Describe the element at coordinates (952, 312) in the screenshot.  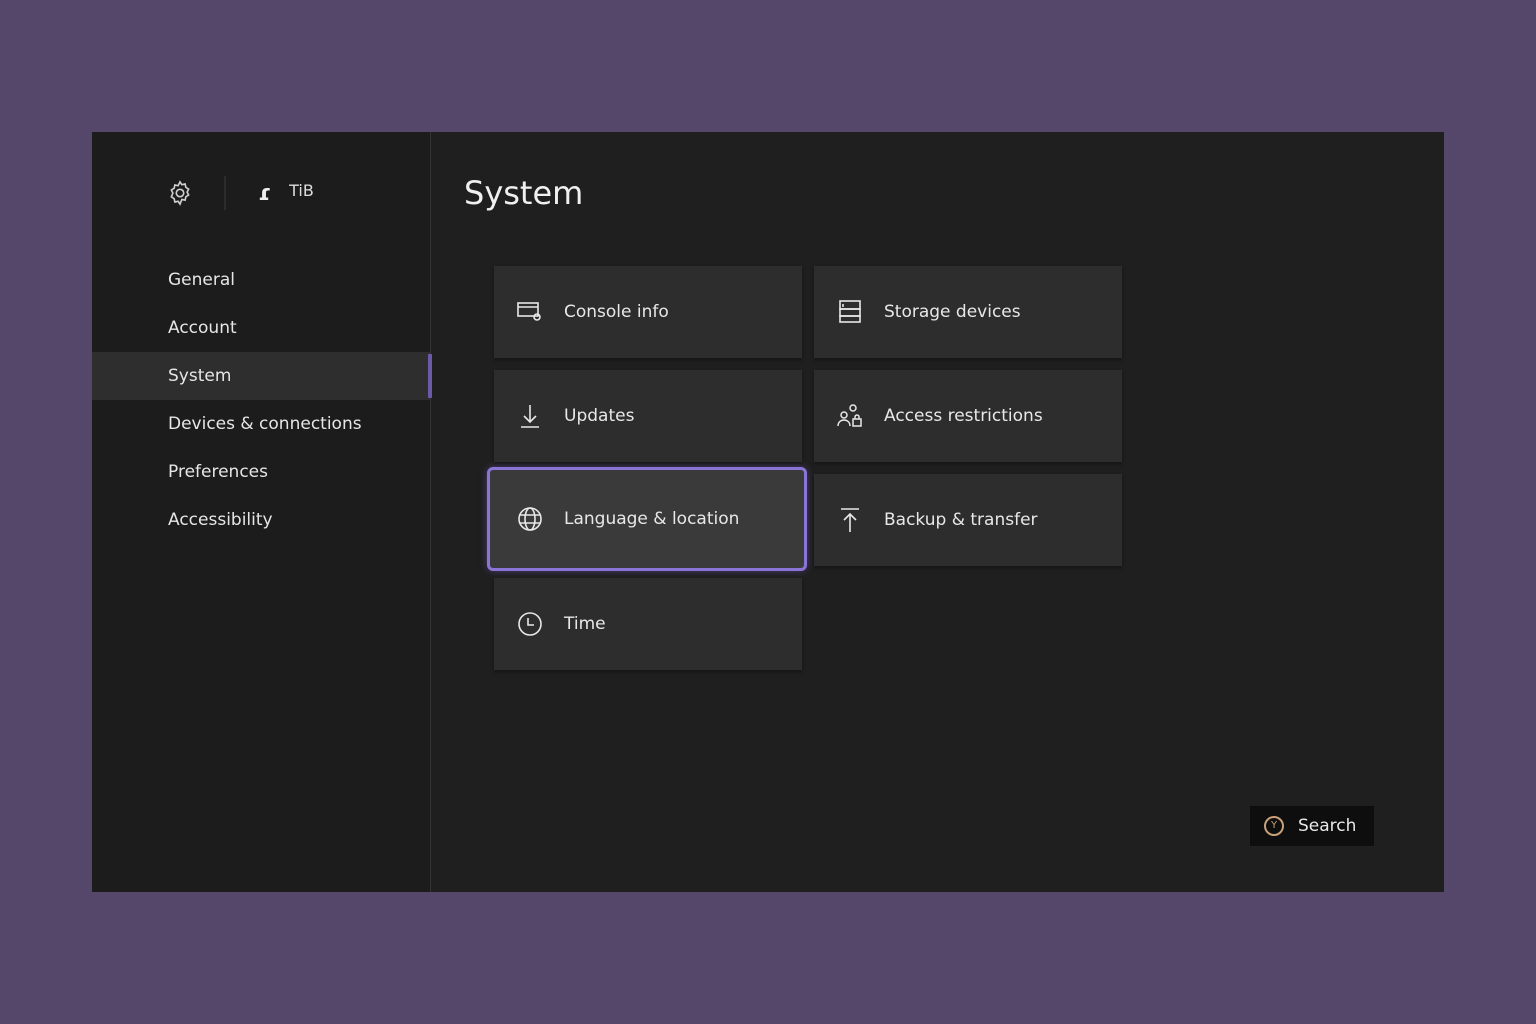
I see `tile-label: Storage devices` at that location.